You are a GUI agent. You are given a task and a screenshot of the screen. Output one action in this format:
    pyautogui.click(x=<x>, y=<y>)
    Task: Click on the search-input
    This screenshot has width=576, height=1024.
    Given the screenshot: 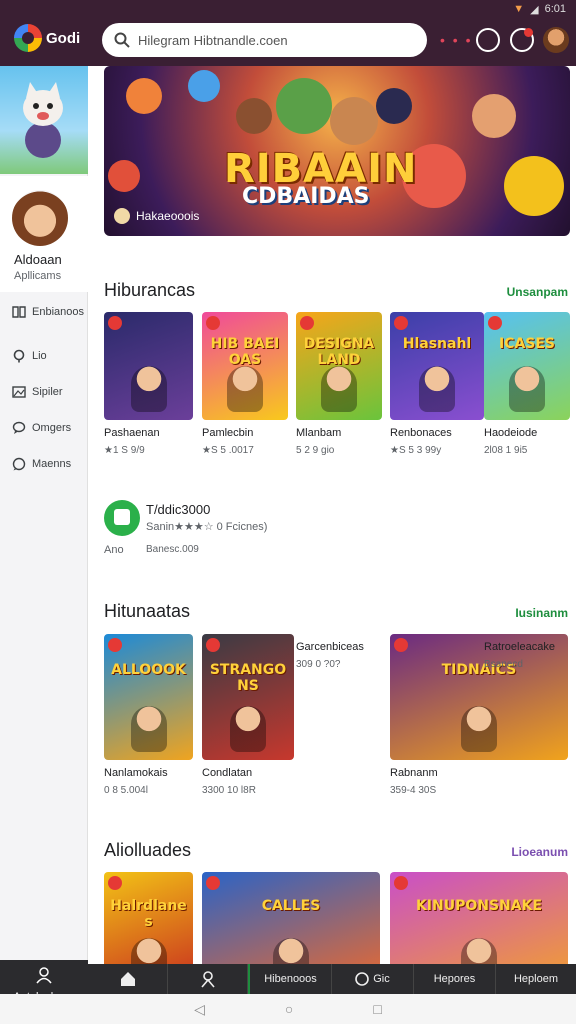 What is the action you would take?
    pyautogui.click(x=268, y=40)
    